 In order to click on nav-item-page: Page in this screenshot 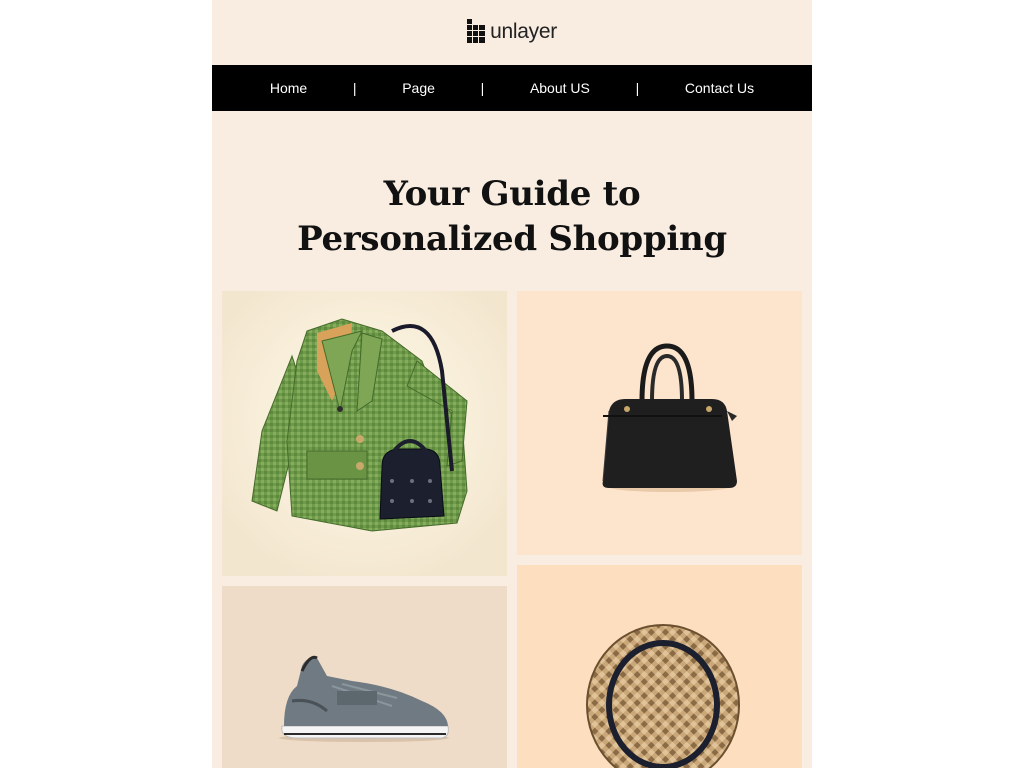, I will do `click(418, 88)`.